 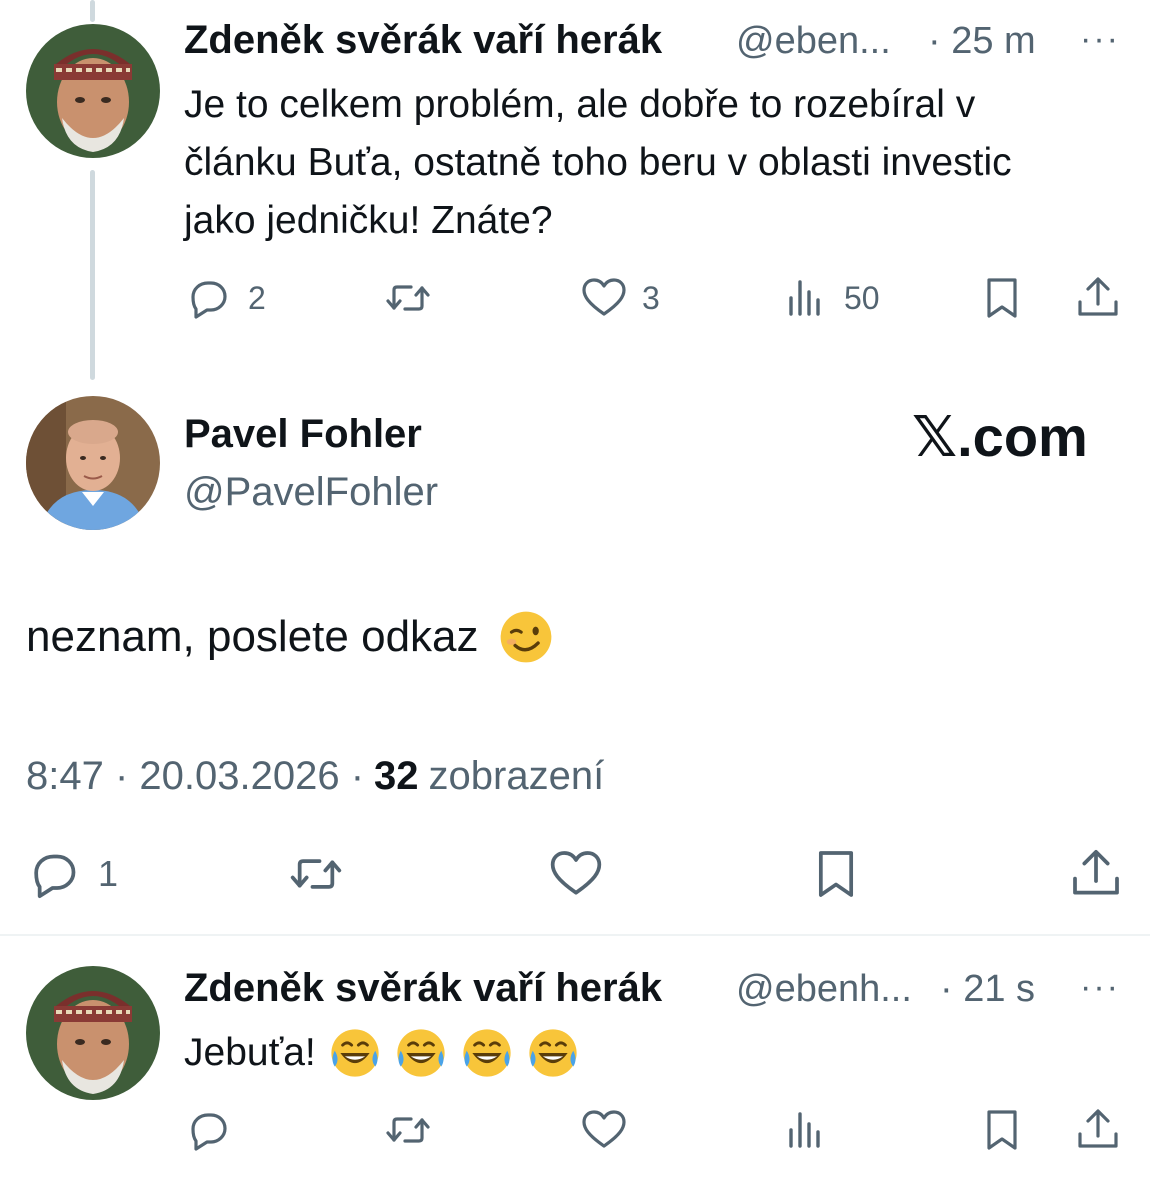 What do you see at coordinates (250, 1052) in the screenshot?
I see `tweet-text: Jebuťa!` at bounding box center [250, 1052].